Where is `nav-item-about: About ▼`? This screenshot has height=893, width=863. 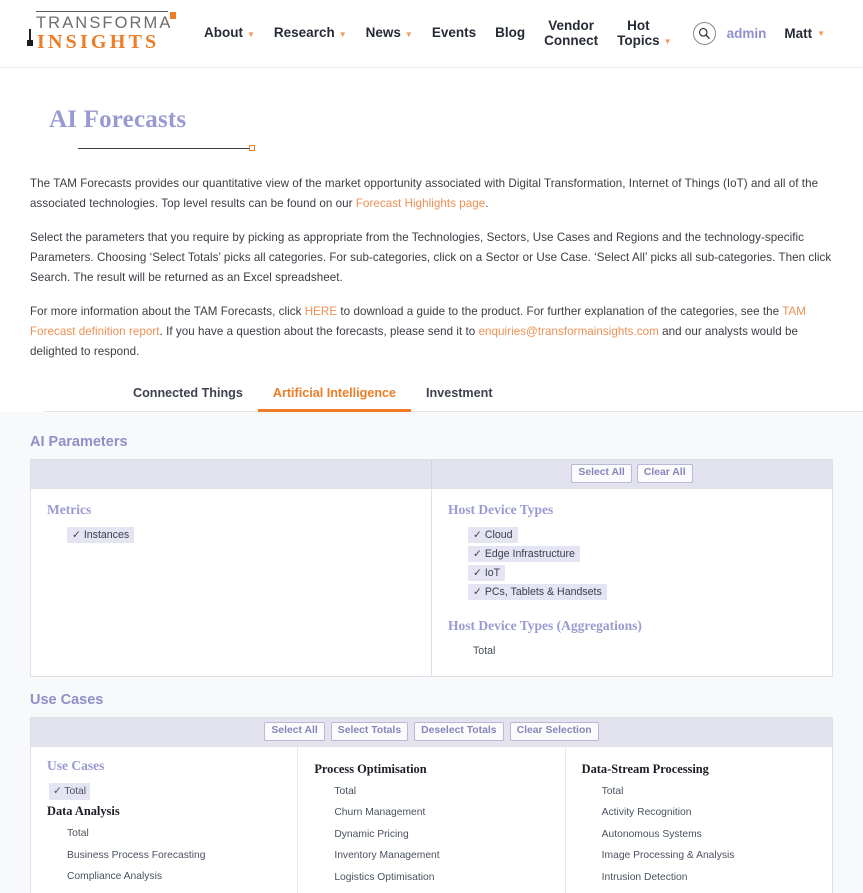 nav-item-about: About ▼ is located at coordinates (229, 33).